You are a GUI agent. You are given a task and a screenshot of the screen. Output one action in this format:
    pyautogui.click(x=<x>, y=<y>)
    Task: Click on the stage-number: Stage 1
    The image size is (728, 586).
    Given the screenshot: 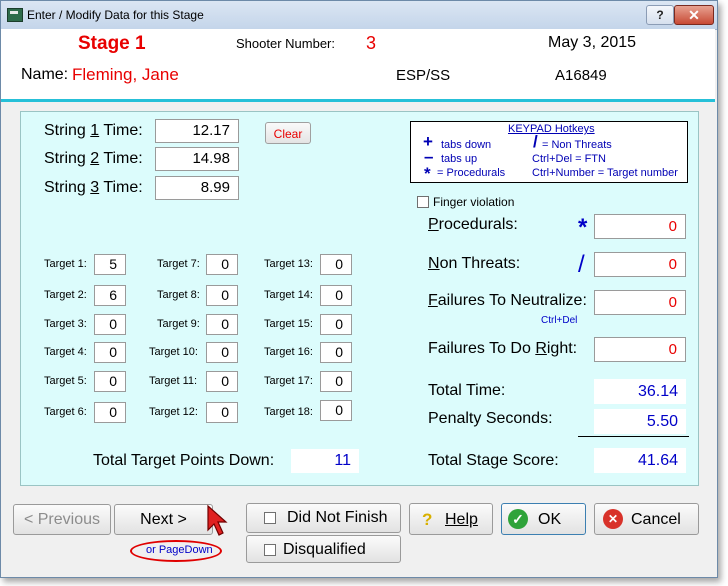 What is the action you would take?
    pyautogui.click(x=112, y=43)
    